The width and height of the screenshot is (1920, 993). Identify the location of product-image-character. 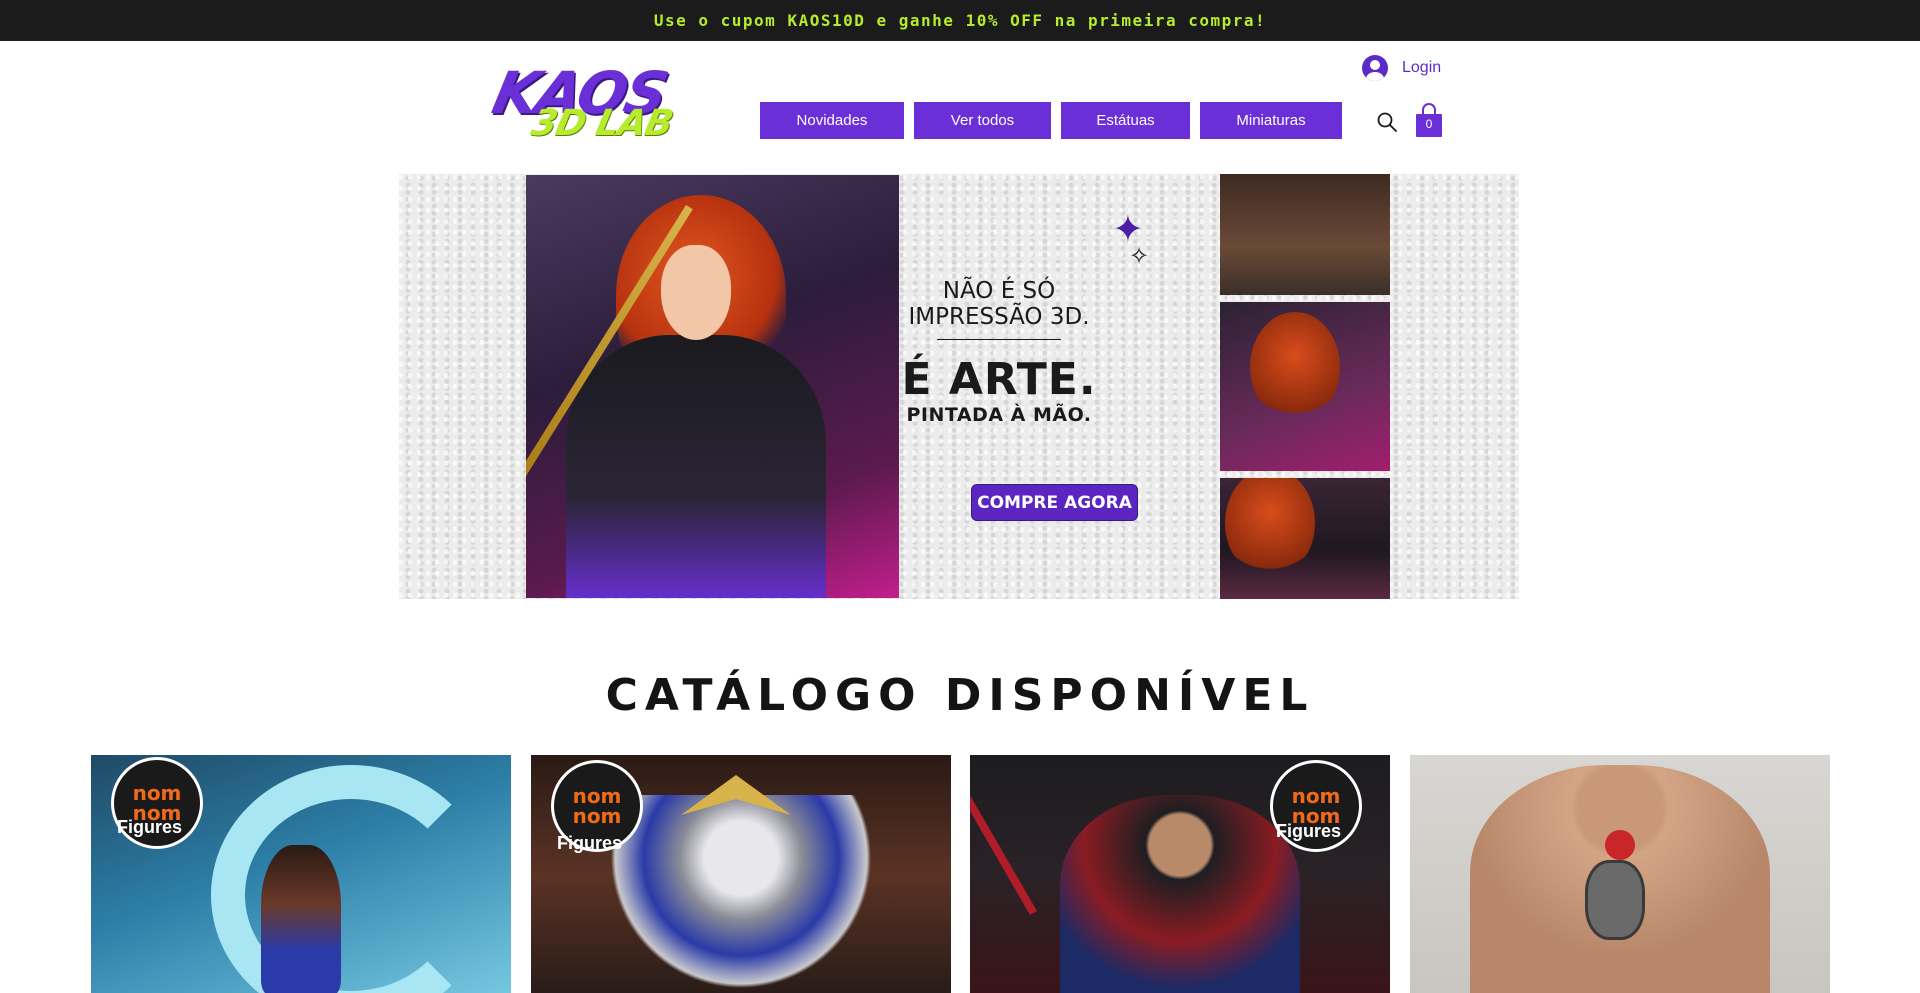
(1180, 894).